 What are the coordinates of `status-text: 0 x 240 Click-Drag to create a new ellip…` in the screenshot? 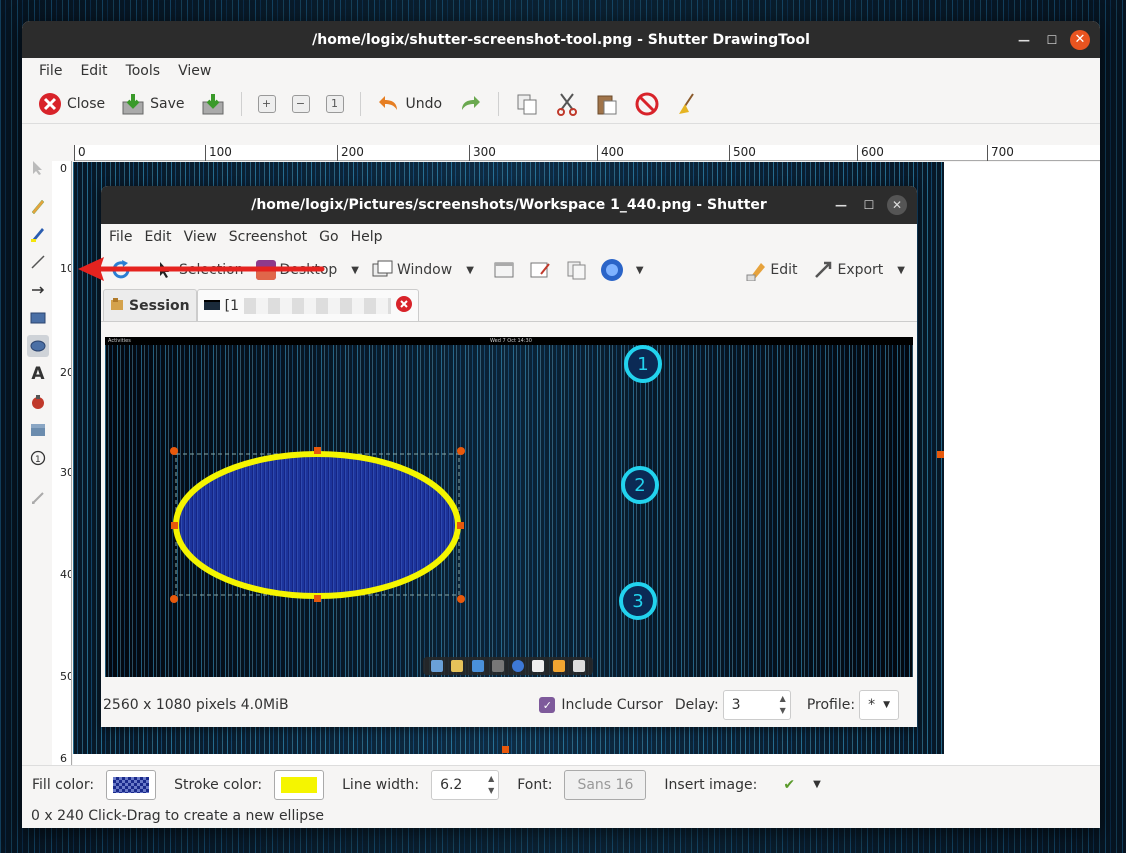 It's located at (178, 815).